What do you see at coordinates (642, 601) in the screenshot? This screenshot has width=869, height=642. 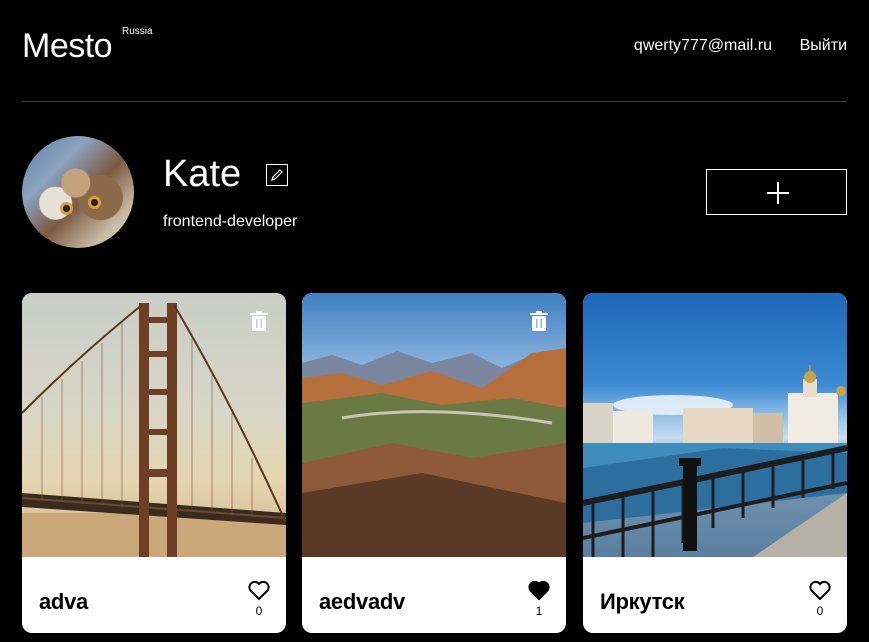 I see `card-title: Иркутск` at bounding box center [642, 601].